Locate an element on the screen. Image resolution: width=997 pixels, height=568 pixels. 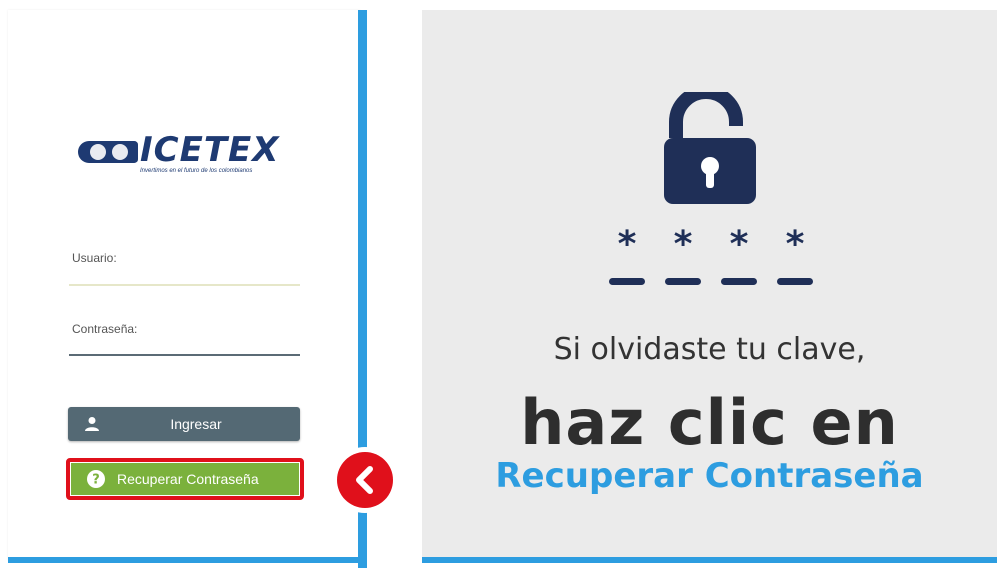
masked-password-graphic: * * * * is located at coordinates (713, 257).